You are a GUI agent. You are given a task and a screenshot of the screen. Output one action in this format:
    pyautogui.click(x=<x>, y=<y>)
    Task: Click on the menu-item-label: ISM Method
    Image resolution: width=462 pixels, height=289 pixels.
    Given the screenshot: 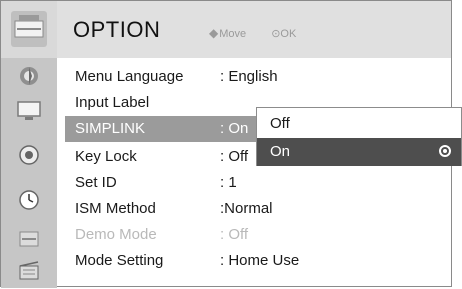 What is the action you would take?
    pyautogui.click(x=115, y=208)
    